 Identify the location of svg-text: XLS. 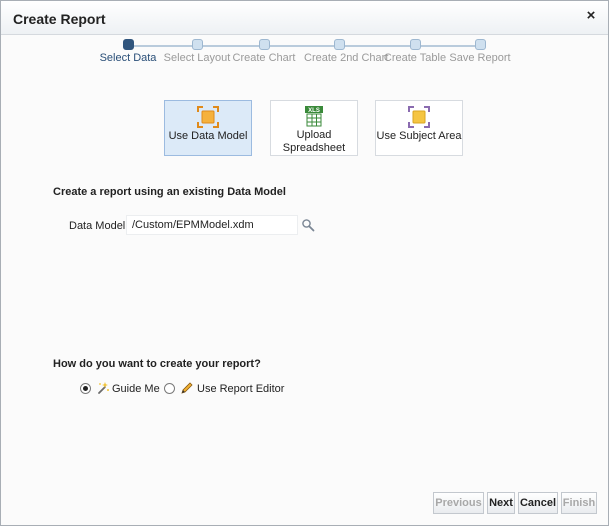
(314, 111).